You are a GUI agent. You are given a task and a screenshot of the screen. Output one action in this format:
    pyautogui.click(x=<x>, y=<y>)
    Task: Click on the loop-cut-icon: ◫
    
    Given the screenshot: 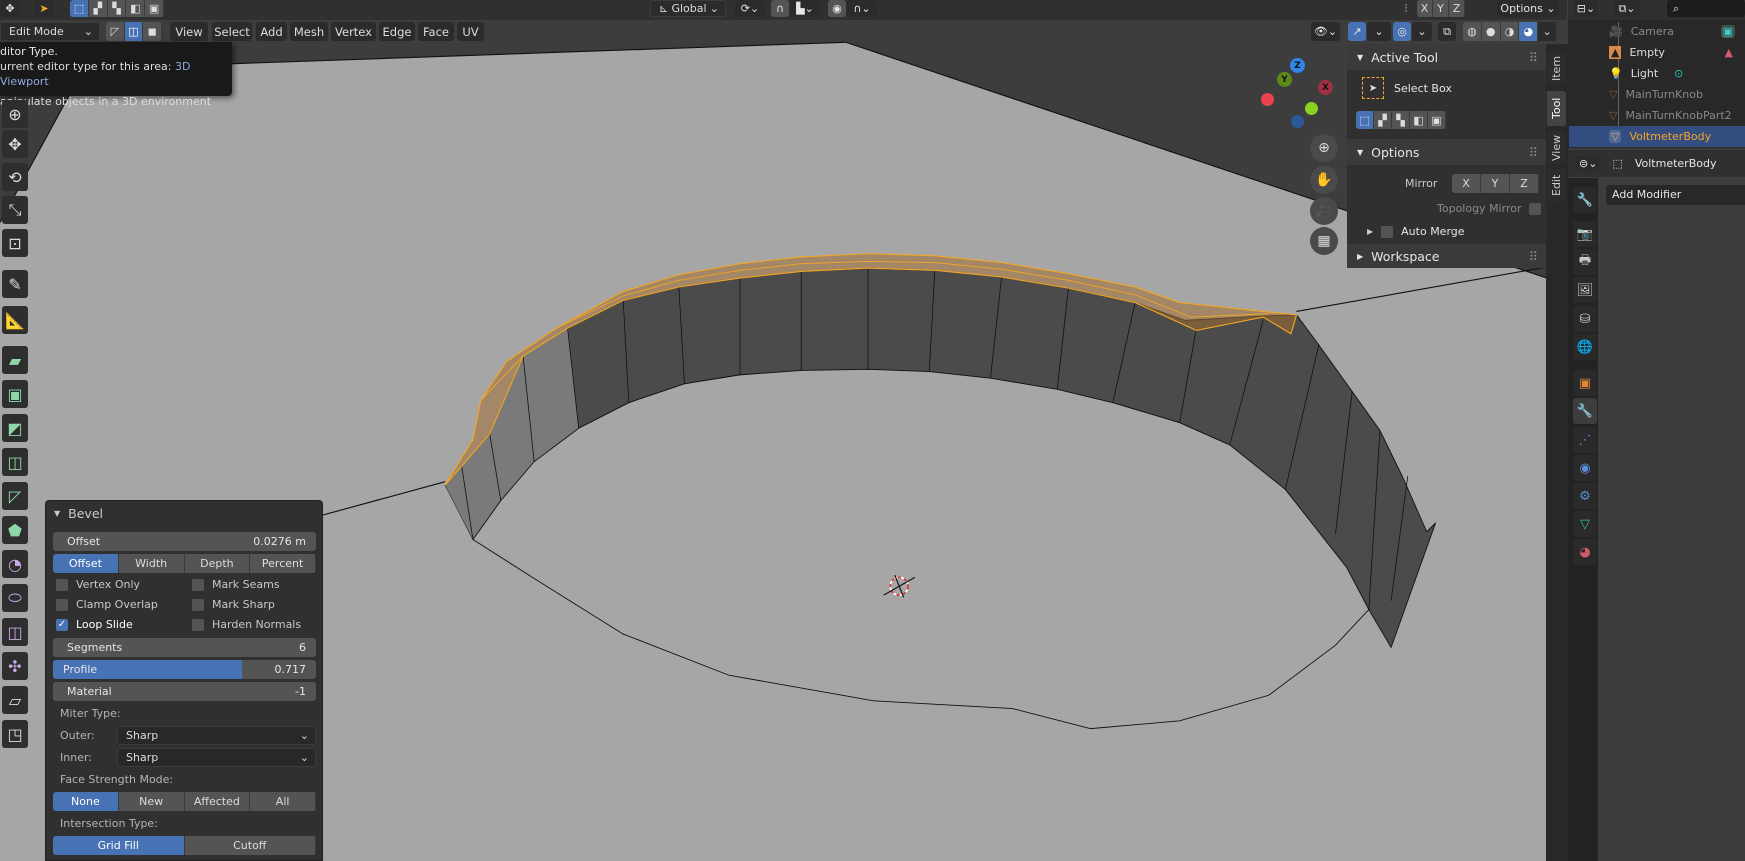 What is the action you would take?
    pyautogui.click(x=15, y=462)
    